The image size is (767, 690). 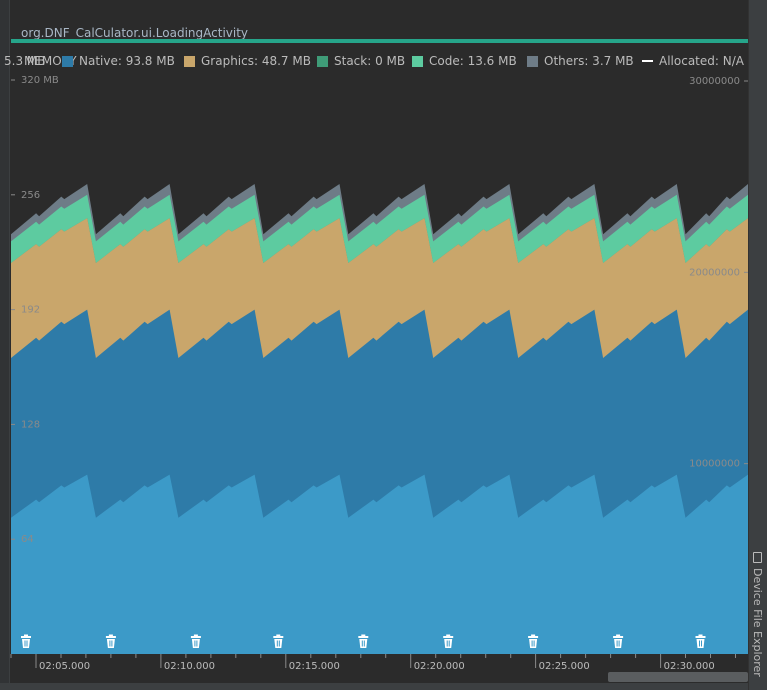 I want to click on legend-native-label: Native: 93.8 MB, so click(x=127, y=61).